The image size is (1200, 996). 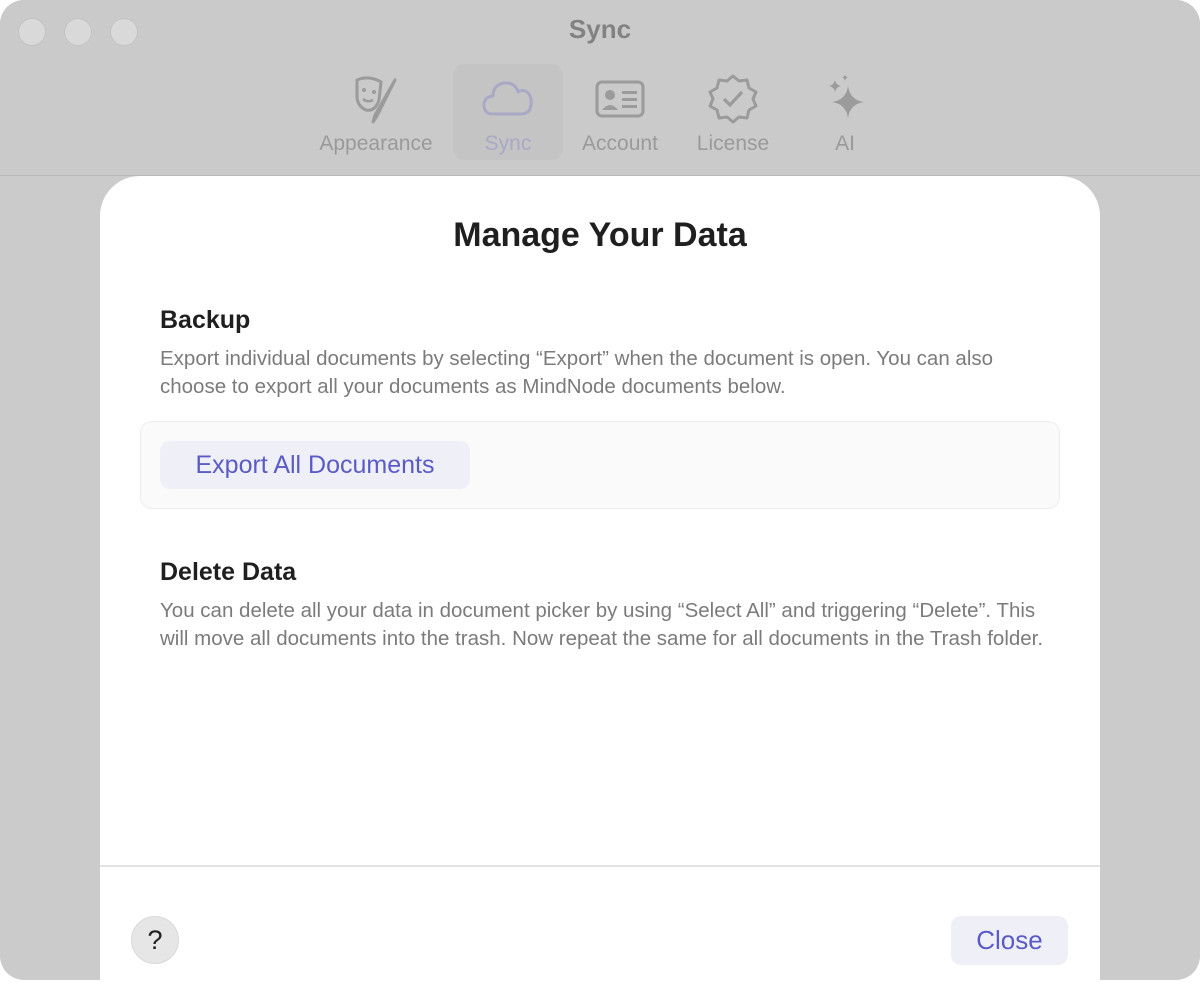 I want to click on tab-label: Appearance, so click(x=376, y=143).